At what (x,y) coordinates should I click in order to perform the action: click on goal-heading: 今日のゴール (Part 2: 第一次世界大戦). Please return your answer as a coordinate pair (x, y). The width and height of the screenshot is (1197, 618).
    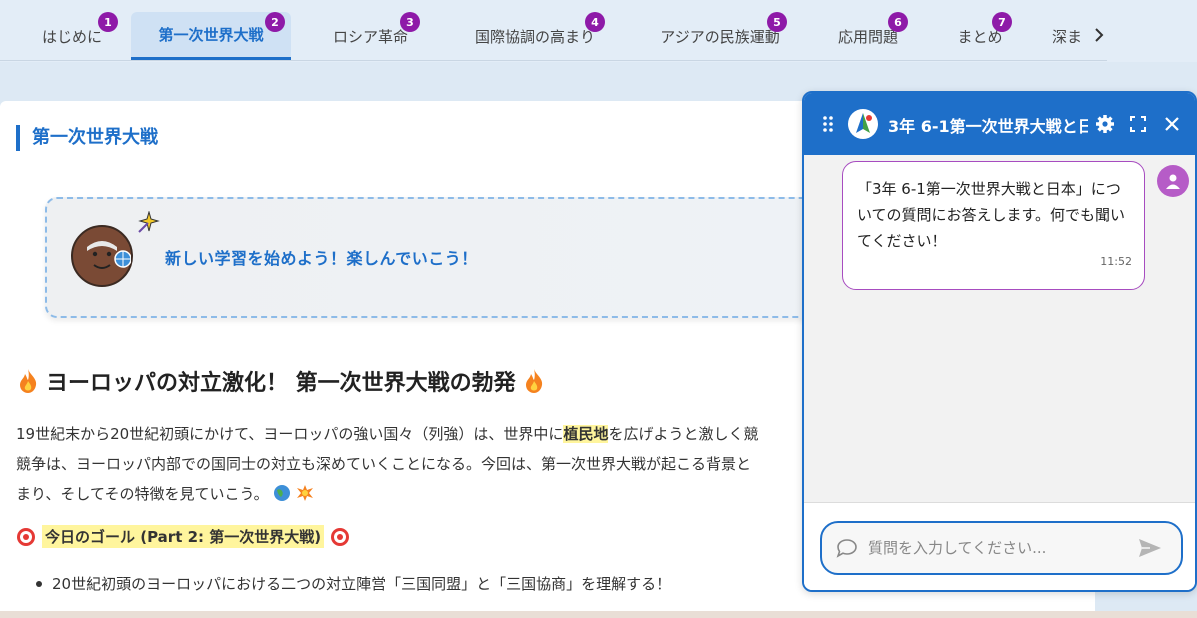
    Looking at the image, I should click on (183, 536).